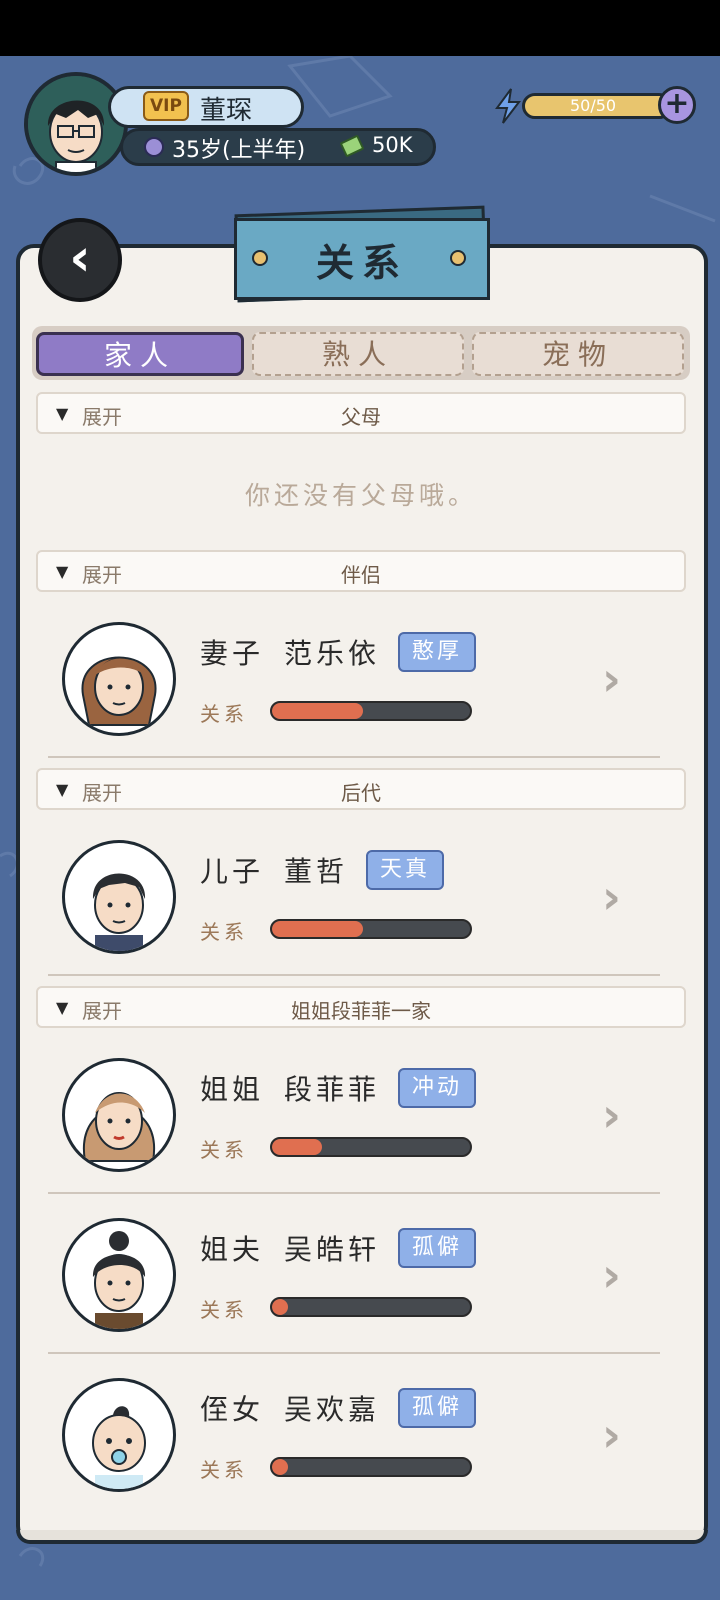 The height and width of the screenshot is (1600, 720). What do you see at coordinates (360, 697) in the screenshot?
I see `member-row-wife: 妻子 范乐依 憨厚 关系 ›` at bounding box center [360, 697].